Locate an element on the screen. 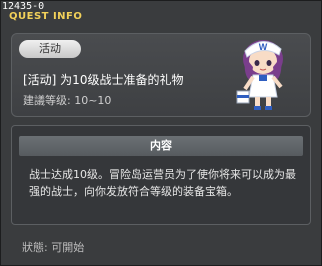  quest-status: 狀態: 可開始 is located at coordinates (53, 247).